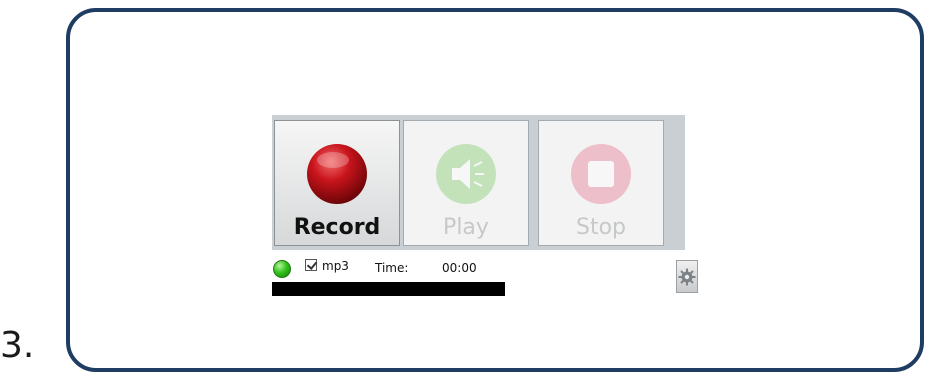 This screenshot has width=937, height=382. What do you see at coordinates (392, 268) in the screenshot?
I see `time-label: Time:` at bounding box center [392, 268].